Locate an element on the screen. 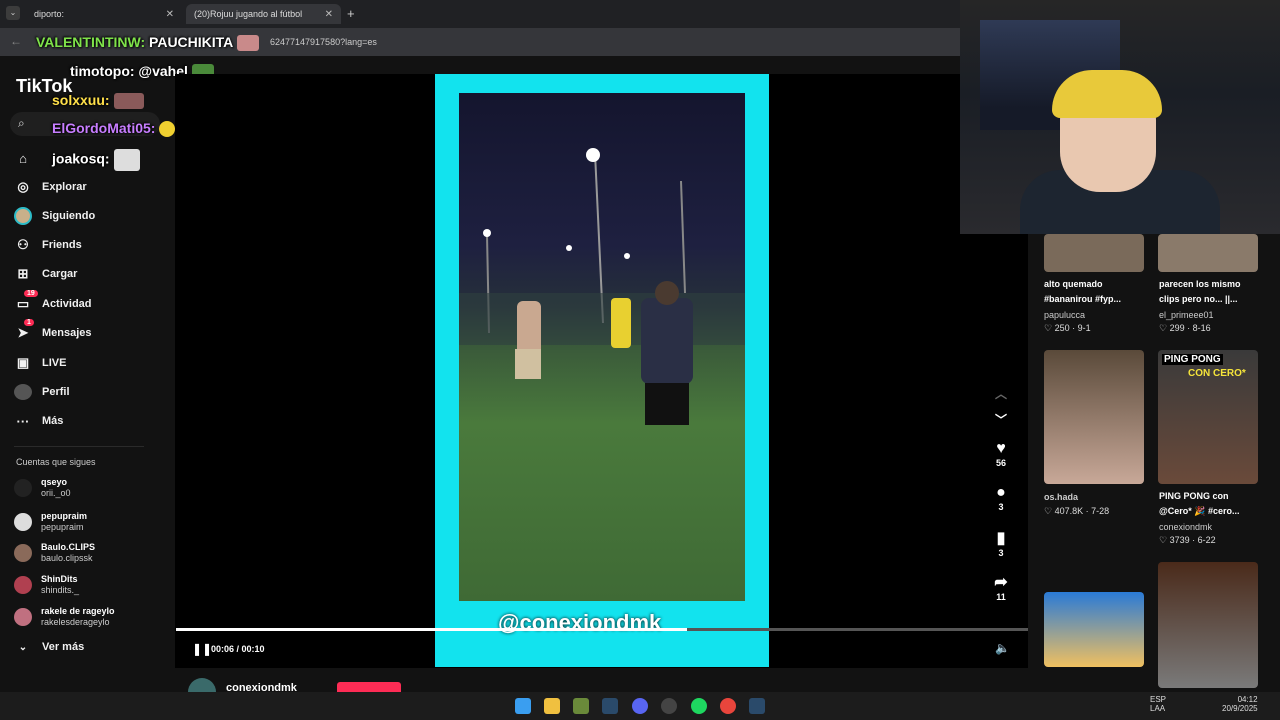  thumbnail-text: PING PONG is located at coordinates (1192, 359).